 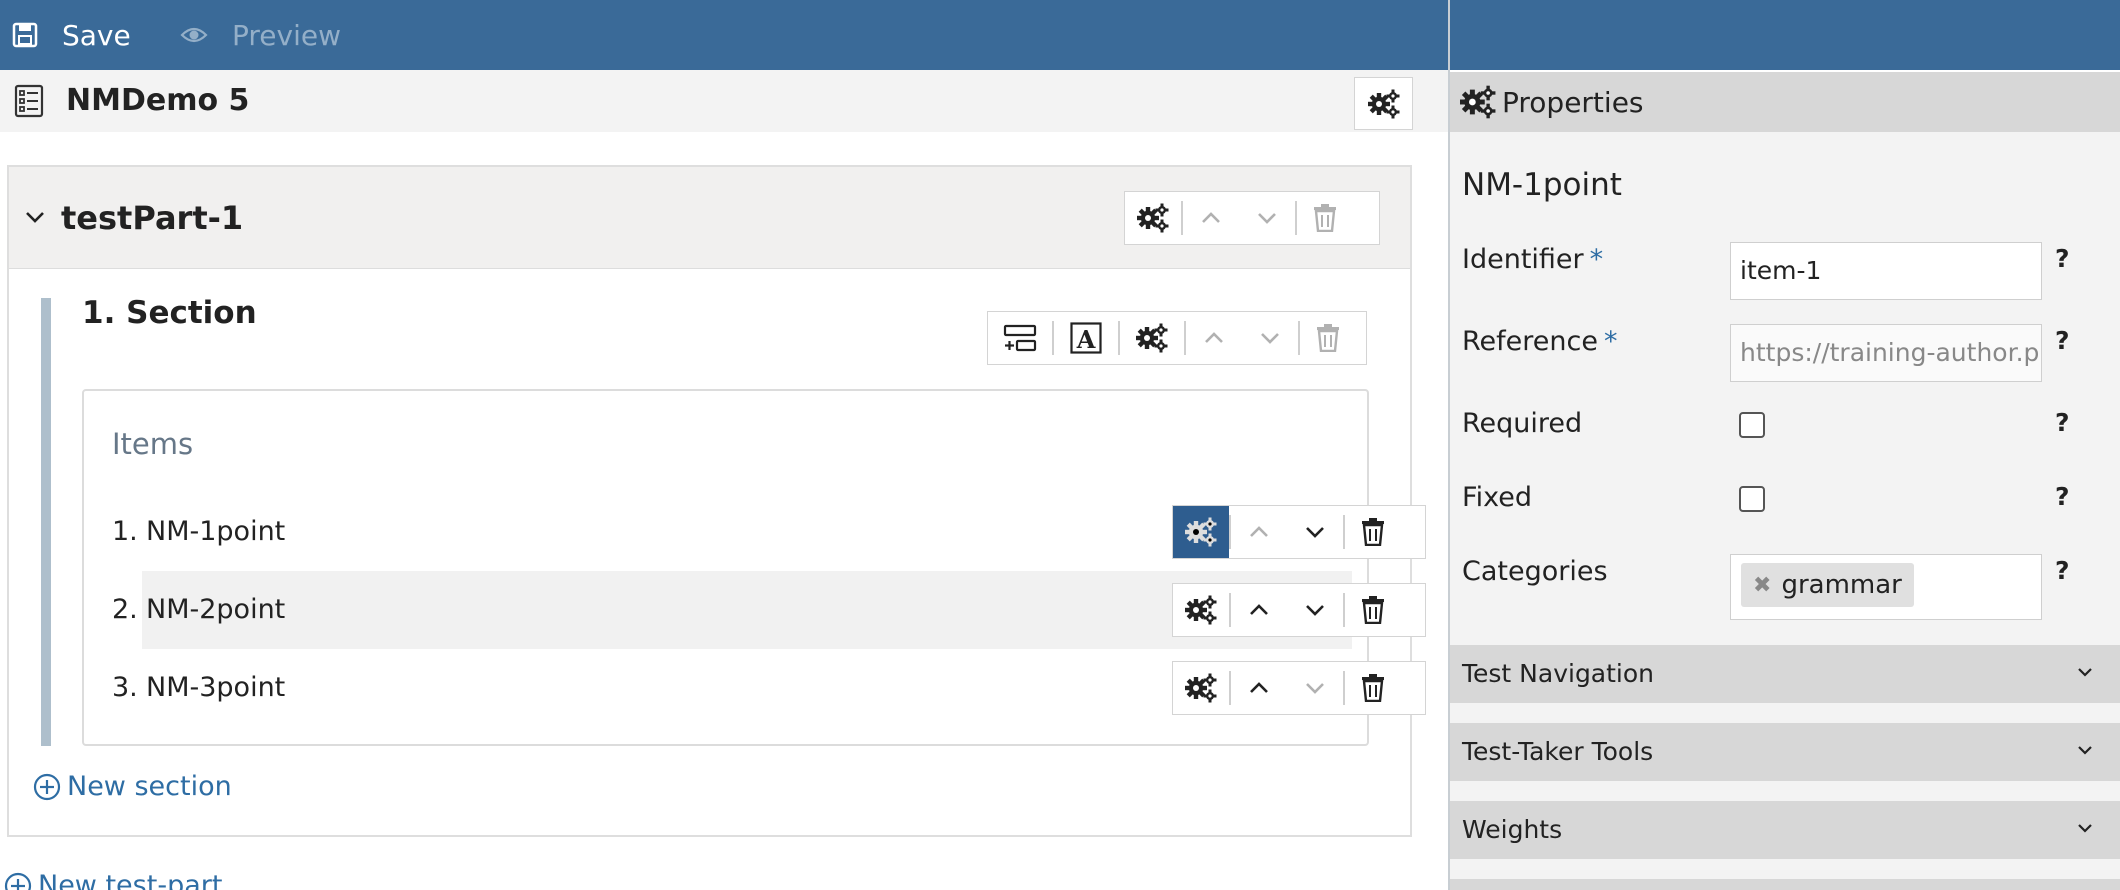 What do you see at coordinates (1785, 752) in the screenshot?
I see `accordion-test-taker-tools: Test-Taker Tools` at bounding box center [1785, 752].